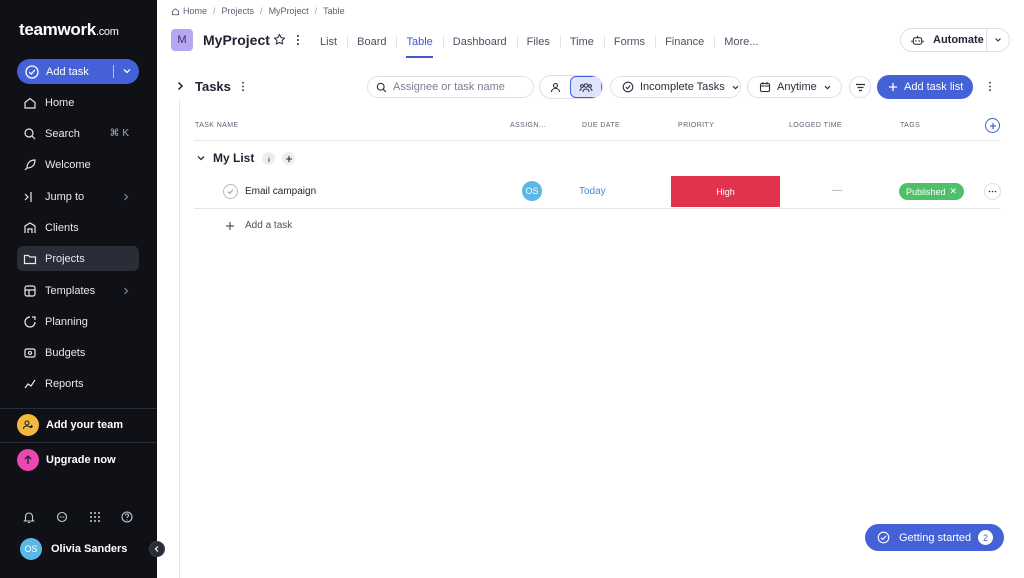 The width and height of the screenshot is (1024, 578). What do you see at coordinates (182, 40) in the screenshot?
I see `project-badge: M` at bounding box center [182, 40].